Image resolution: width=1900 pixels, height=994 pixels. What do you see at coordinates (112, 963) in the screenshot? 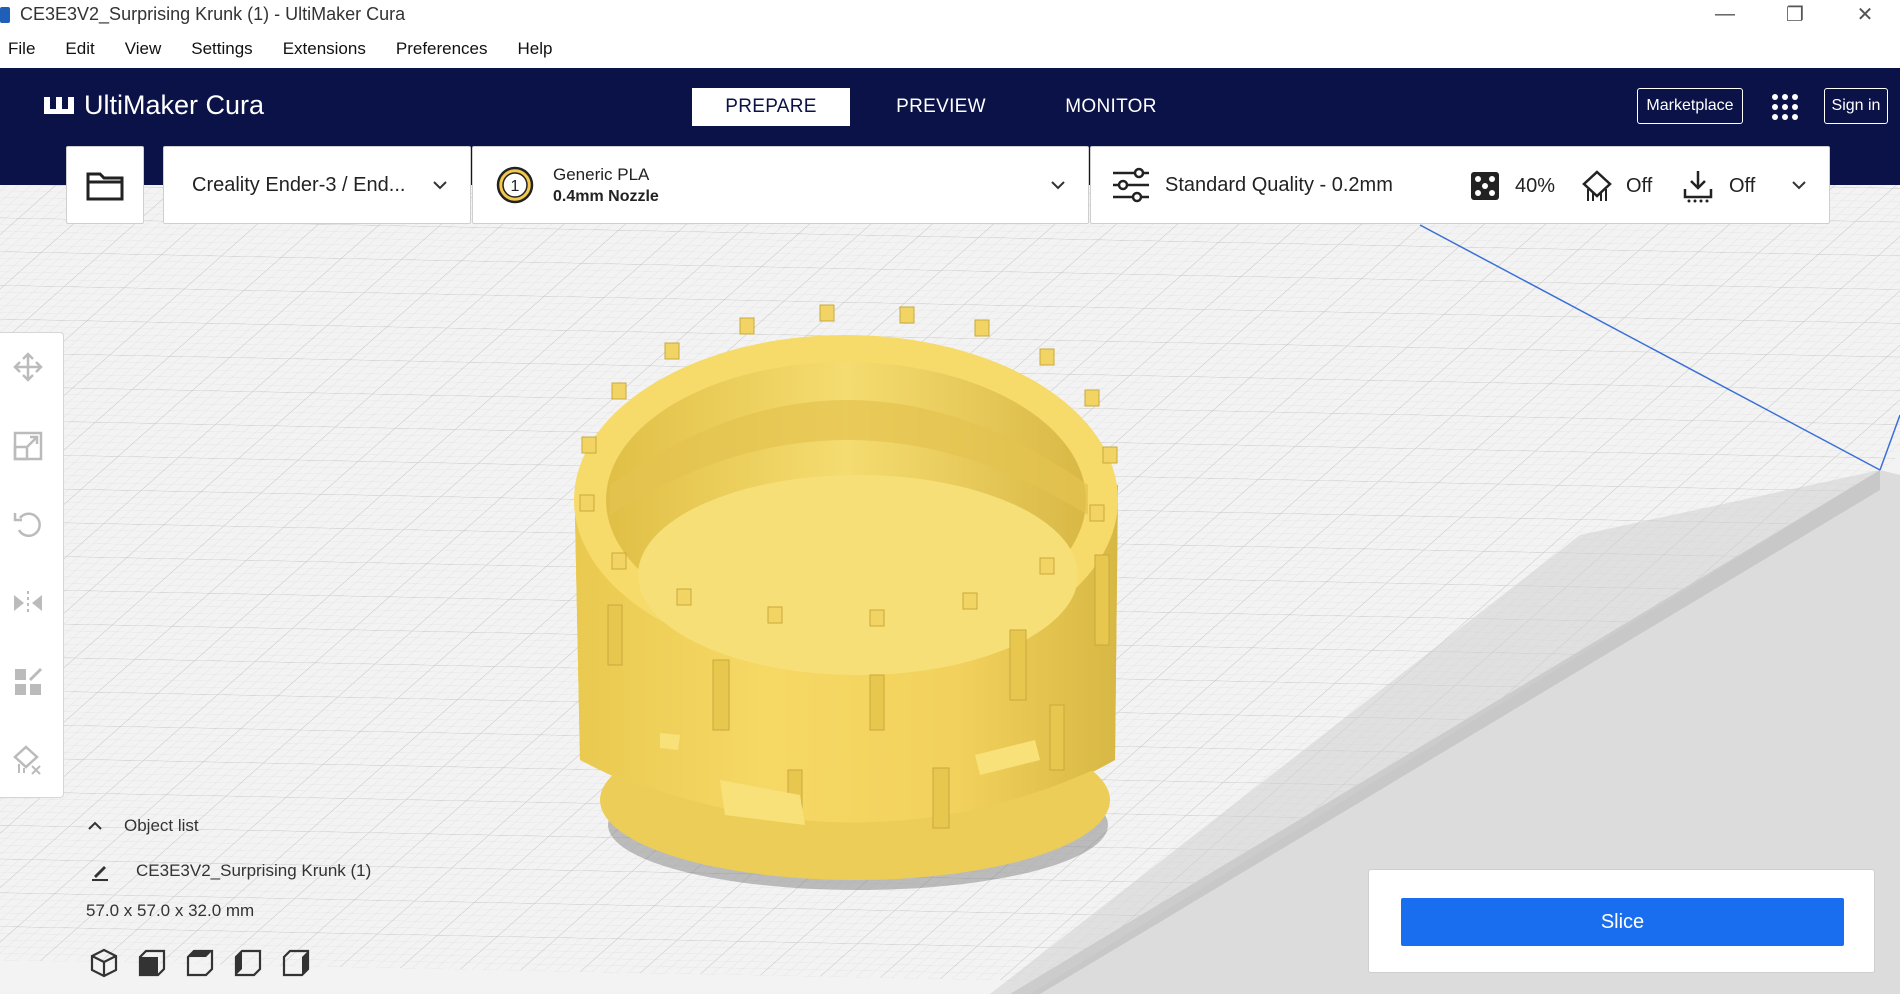
I see `view-3d-icon` at bounding box center [112, 963].